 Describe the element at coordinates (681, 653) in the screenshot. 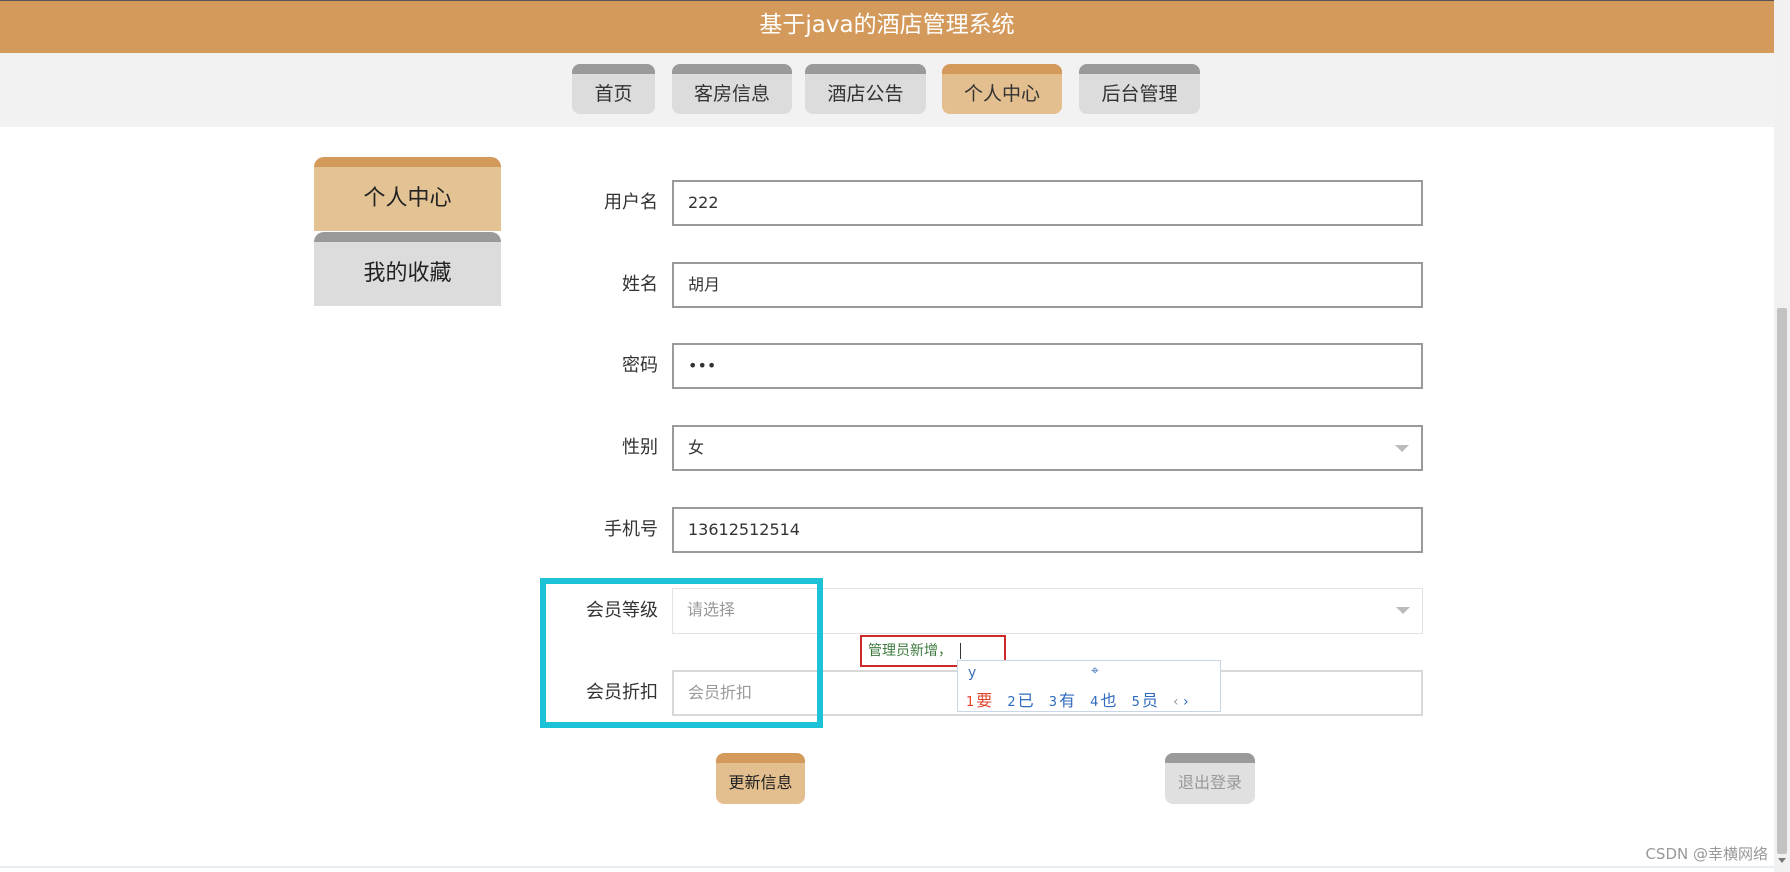

I see `highlight-box` at that location.